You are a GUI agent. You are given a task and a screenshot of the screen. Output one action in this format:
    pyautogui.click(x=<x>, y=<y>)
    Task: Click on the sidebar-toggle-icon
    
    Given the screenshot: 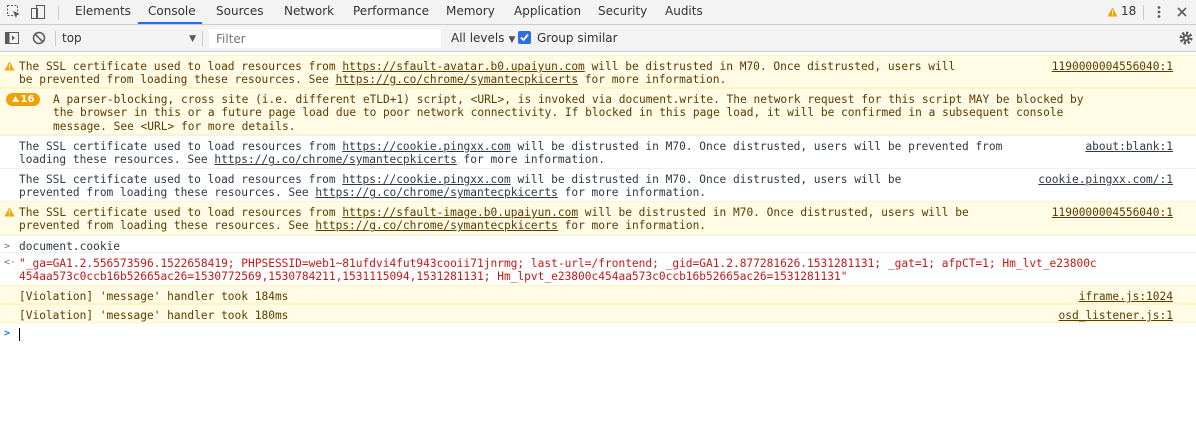 What is the action you would take?
    pyautogui.click(x=12, y=39)
    